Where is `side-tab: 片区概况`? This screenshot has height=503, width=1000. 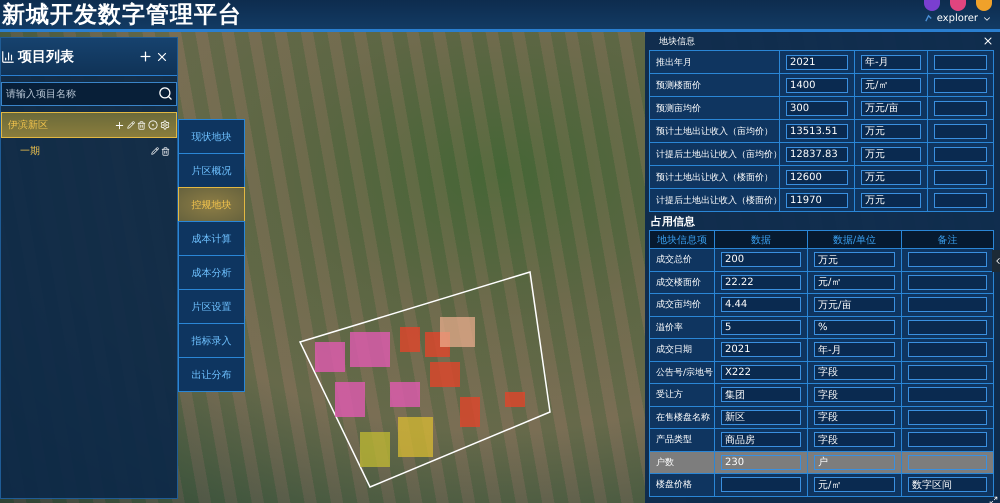
side-tab: 片区概况 is located at coordinates (211, 170).